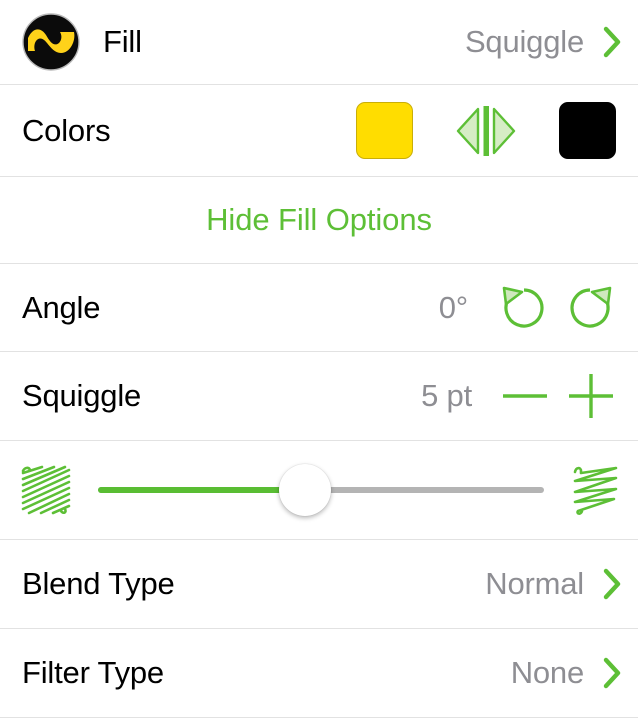 This screenshot has height=718, width=638. I want to click on squiggle-amount-slider, so click(321, 490).